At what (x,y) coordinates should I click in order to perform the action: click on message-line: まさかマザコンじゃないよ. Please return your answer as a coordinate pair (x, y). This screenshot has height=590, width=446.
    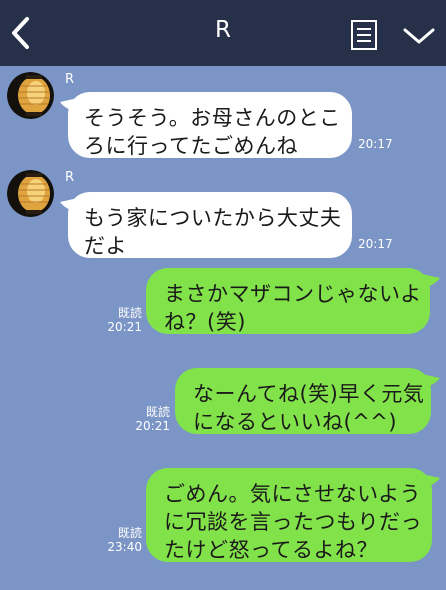
    Looking at the image, I should click on (293, 294).